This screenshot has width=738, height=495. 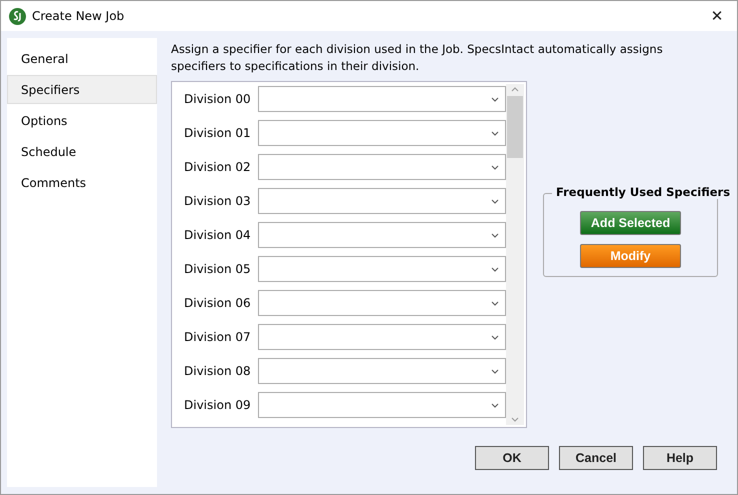 I want to click on division-label: Division 01, so click(x=218, y=133).